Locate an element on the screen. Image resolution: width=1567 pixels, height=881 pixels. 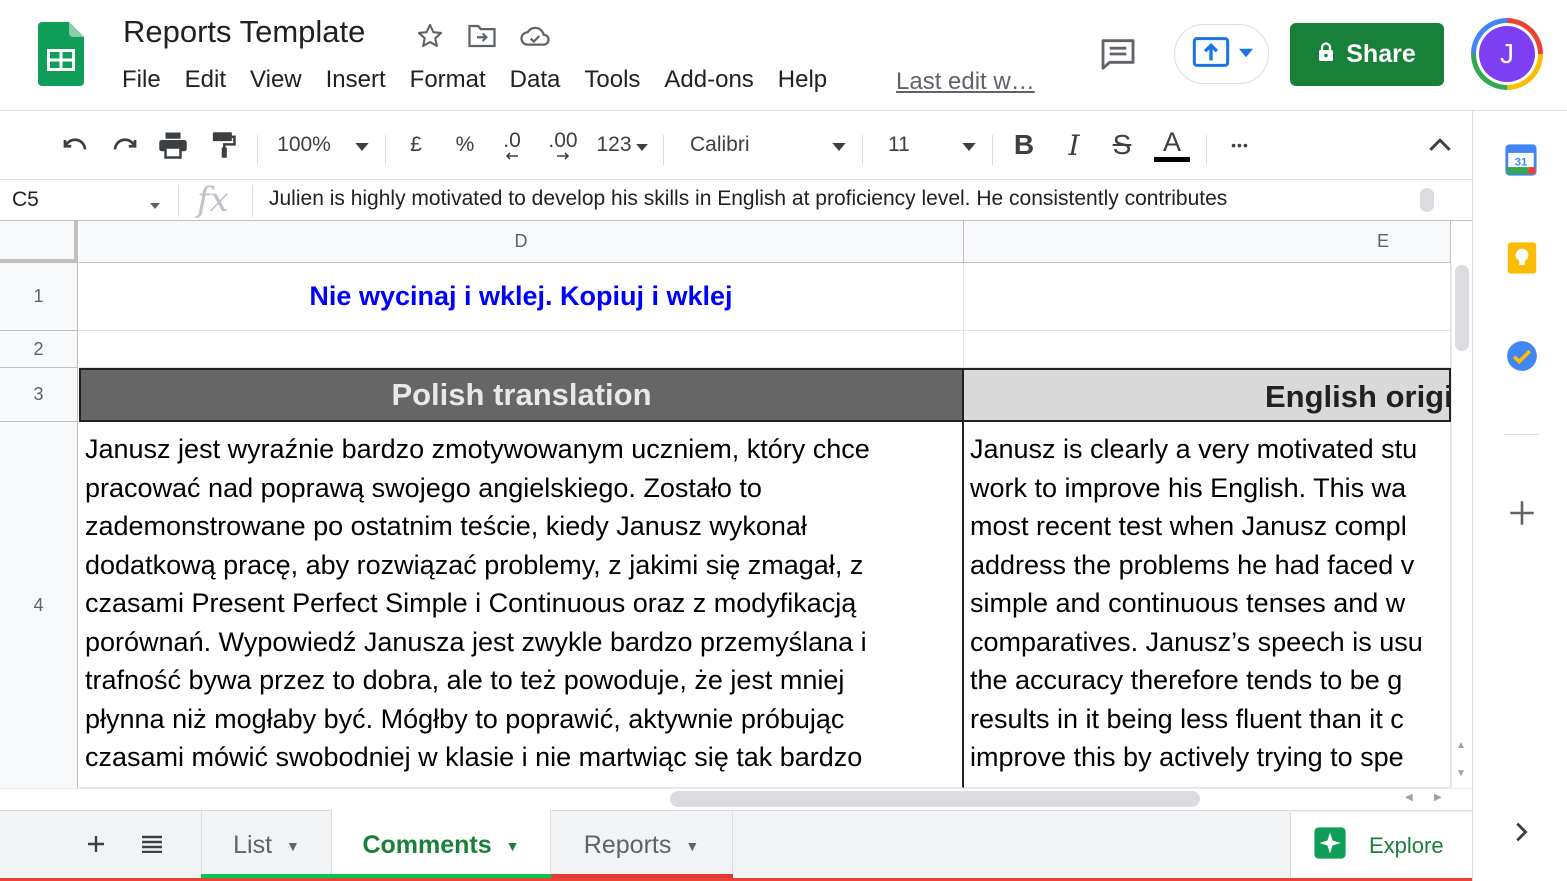
scroll-up-arrow-icon: ▲ is located at coordinates (1461, 745).